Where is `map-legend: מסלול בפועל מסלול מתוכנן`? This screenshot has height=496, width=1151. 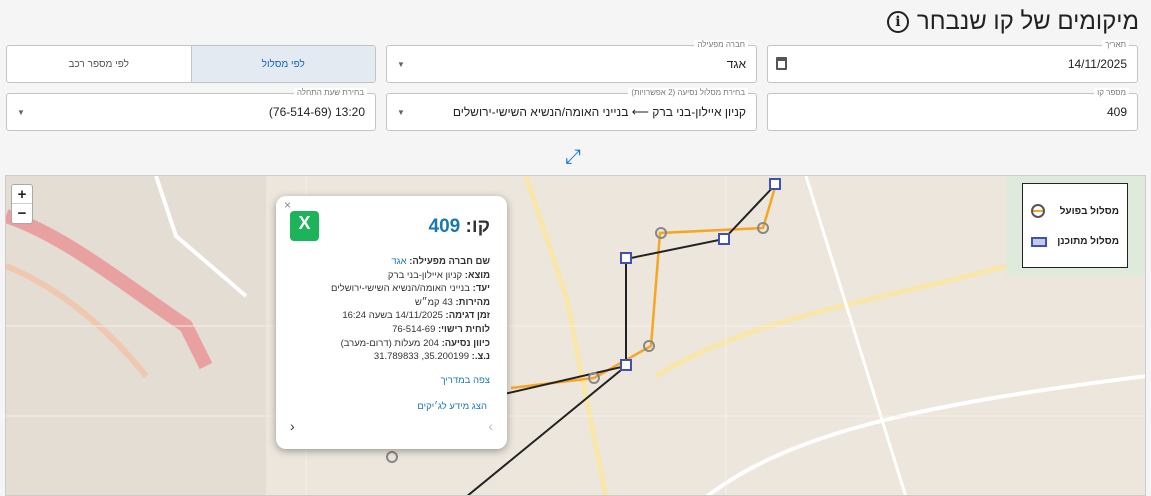
map-legend: מסלול בפועל מסלול מתוכנן is located at coordinates (1075, 225).